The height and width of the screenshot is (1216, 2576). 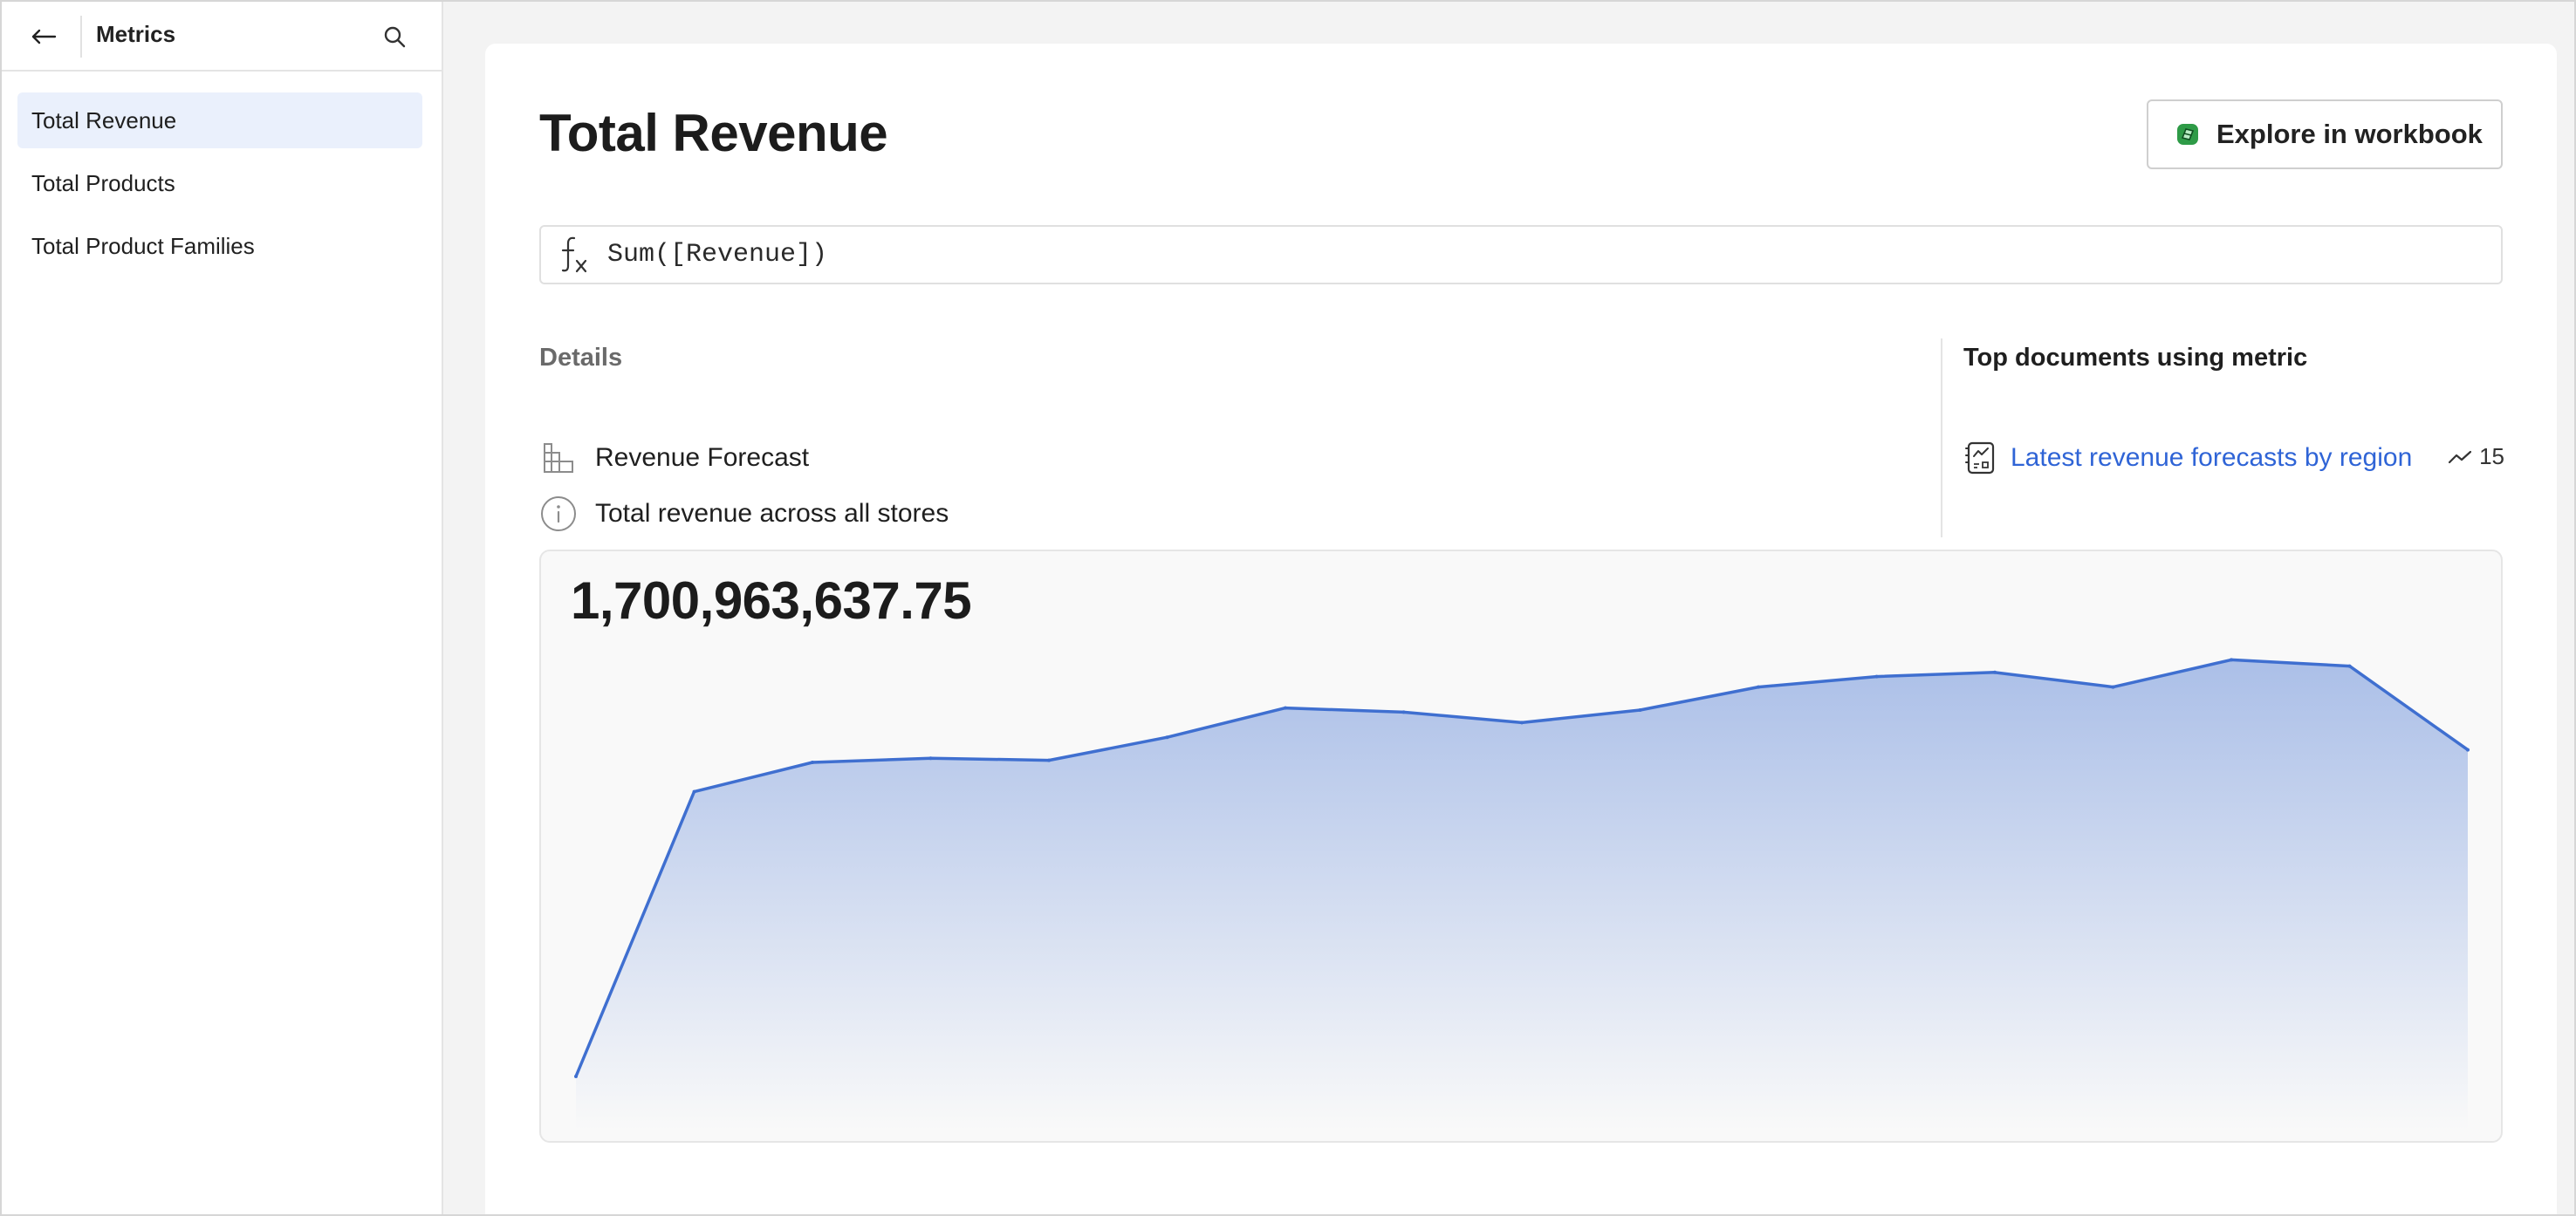 I want to click on arrow-left-icon, so click(x=44, y=36).